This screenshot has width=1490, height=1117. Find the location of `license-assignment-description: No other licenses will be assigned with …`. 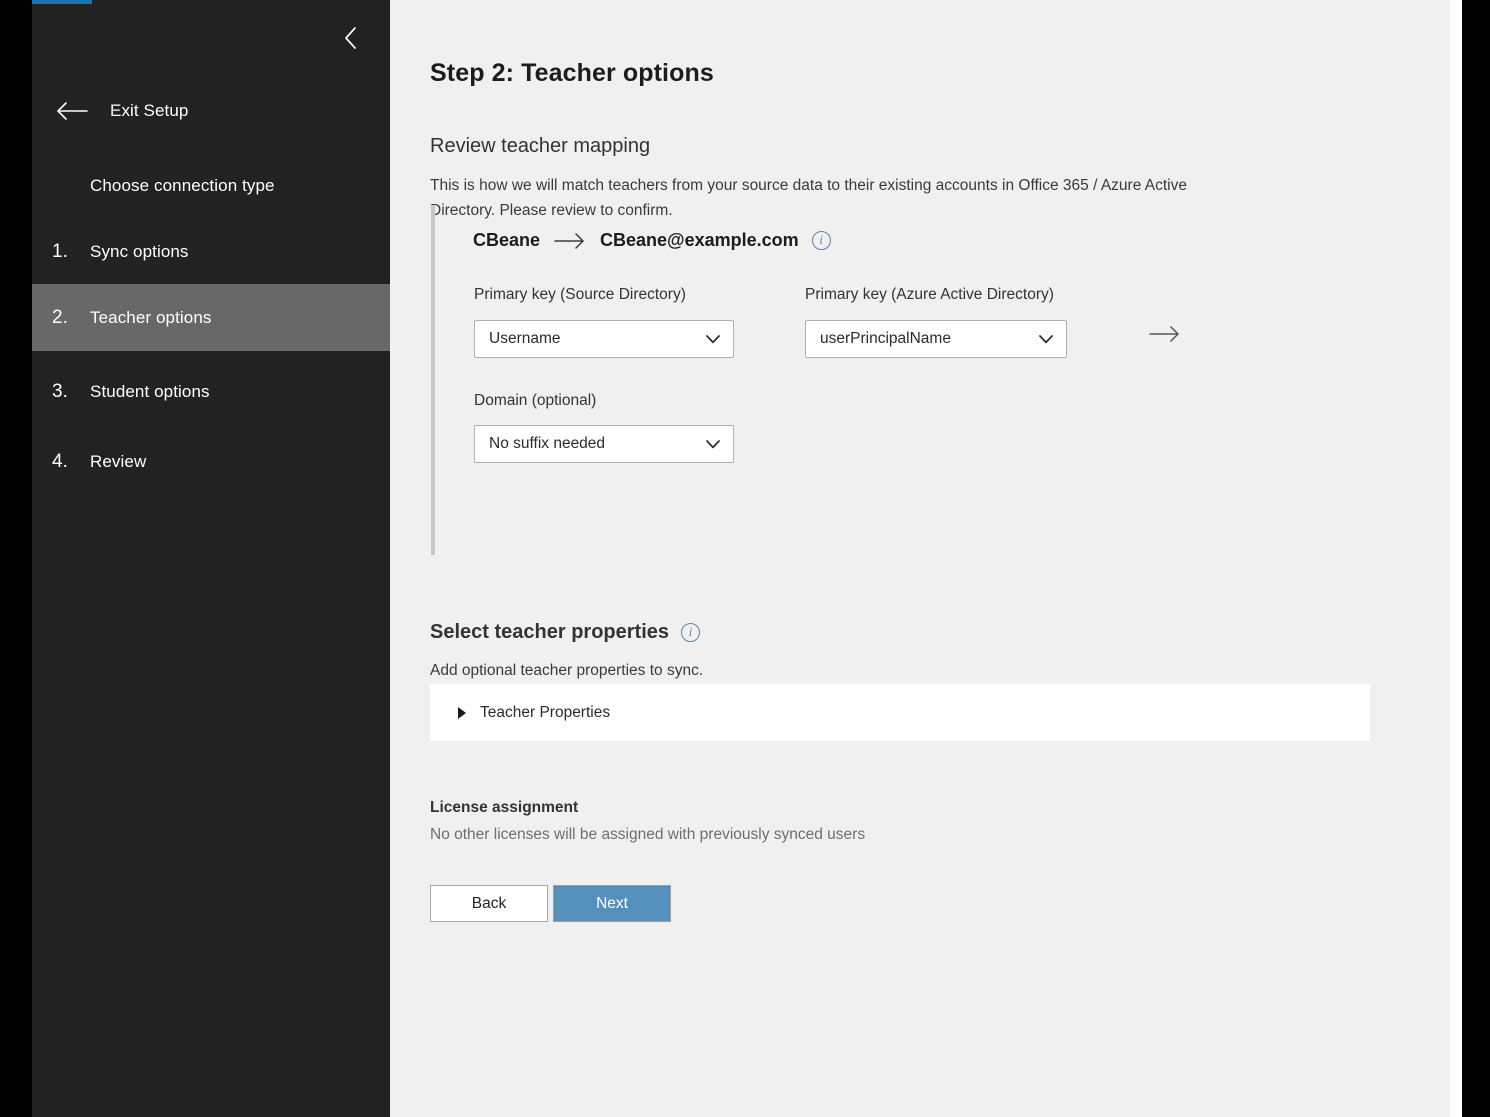

license-assignment-description: No other licenses will be assigned with … is located at coordinates (648, 834).